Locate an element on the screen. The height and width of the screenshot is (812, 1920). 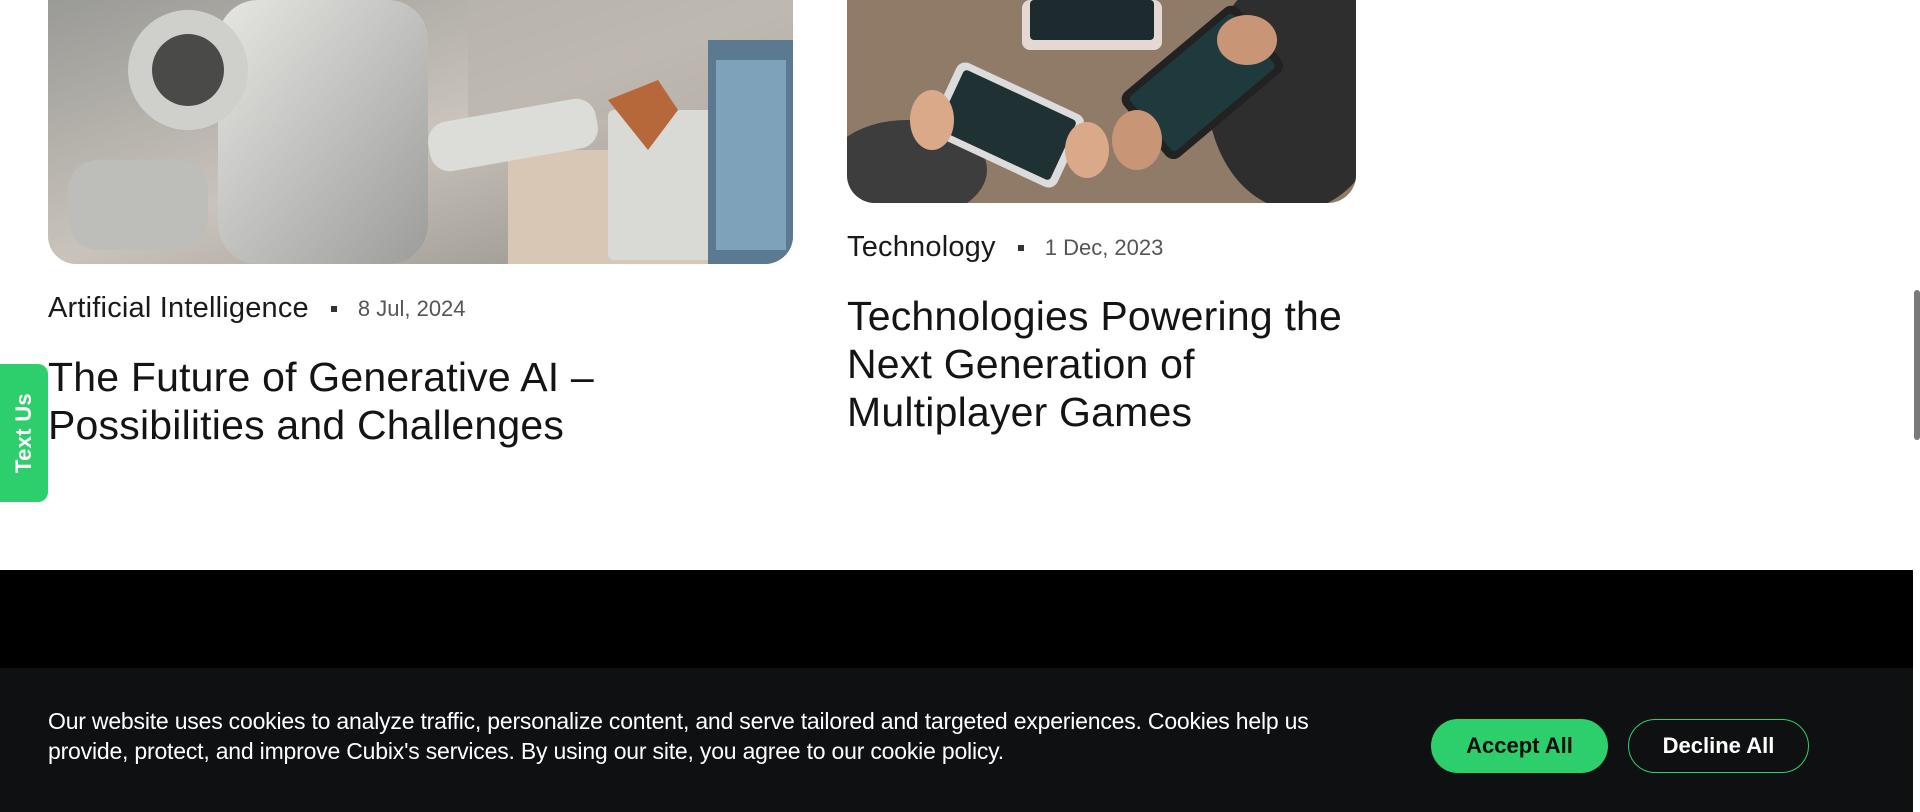
scrollbar is located at coordinates (1916, 406).